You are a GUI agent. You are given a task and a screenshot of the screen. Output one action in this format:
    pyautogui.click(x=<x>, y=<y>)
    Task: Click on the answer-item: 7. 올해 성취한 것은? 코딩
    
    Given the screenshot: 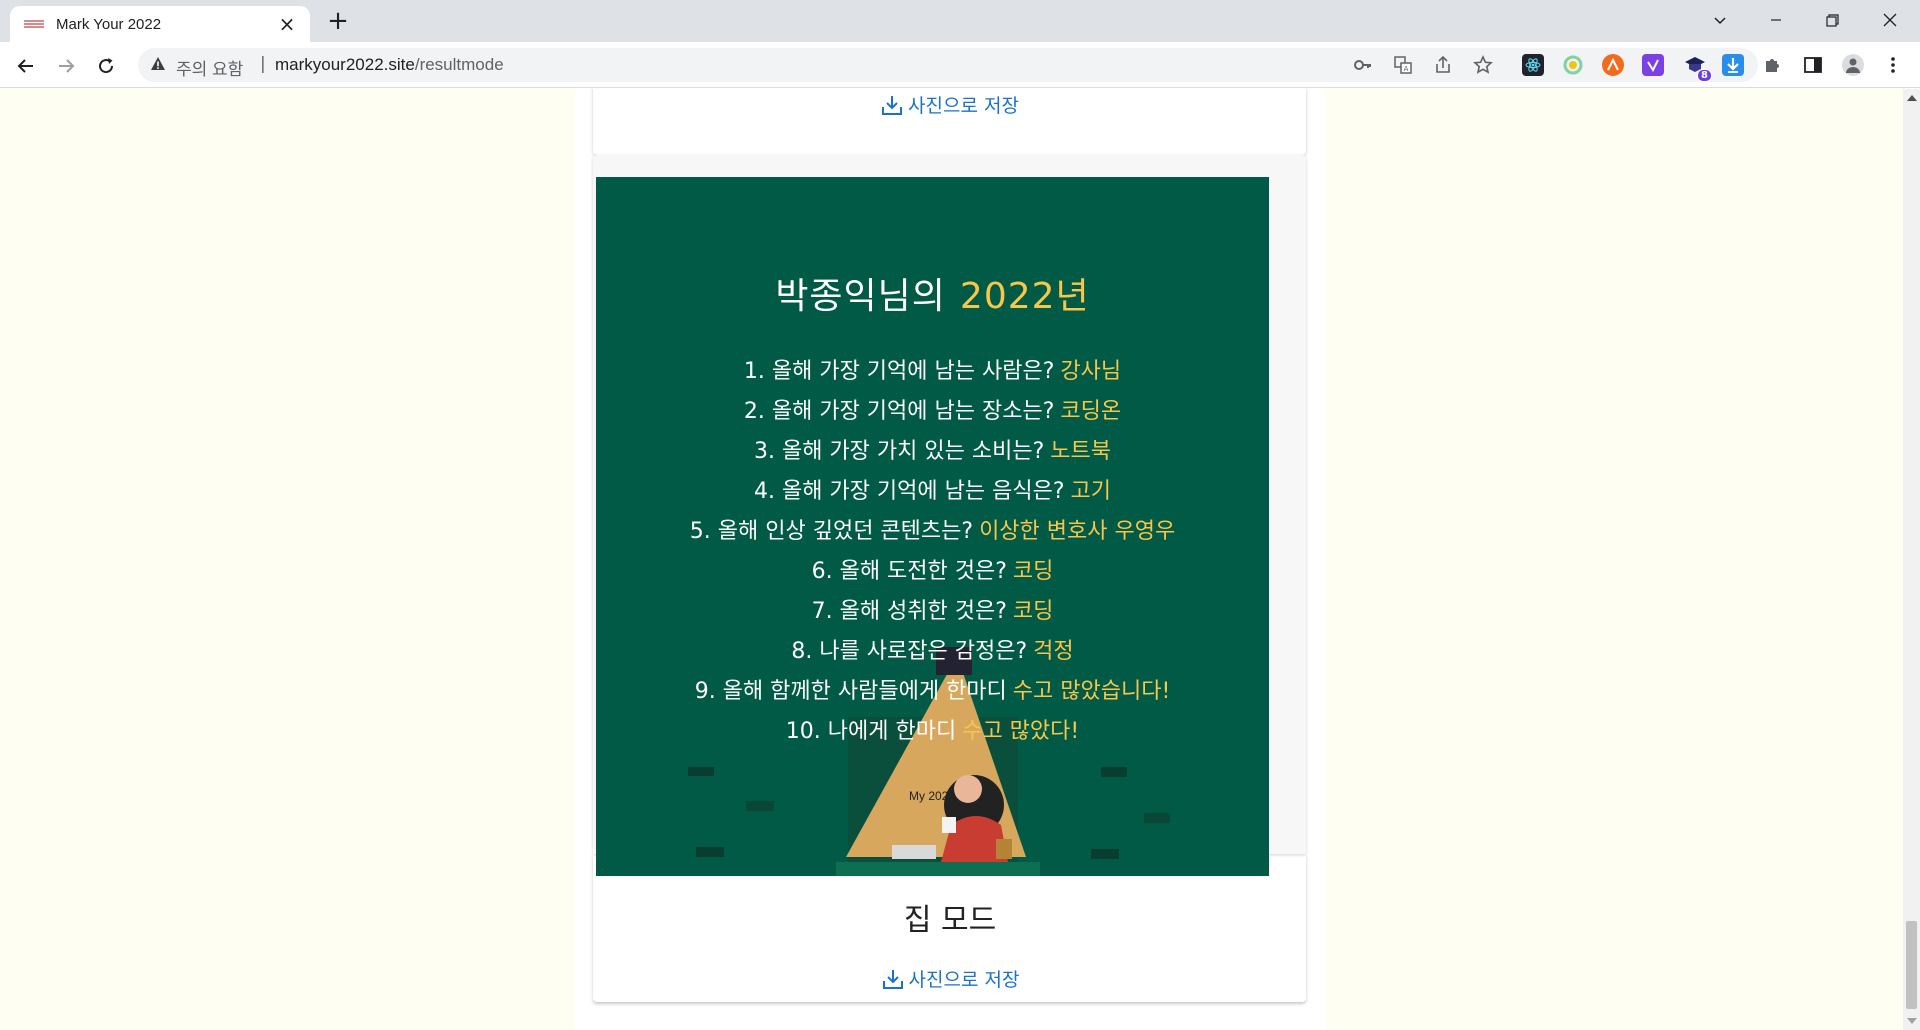 What is the action you would take?
    pyautogui.click(x=932, y=611)
    